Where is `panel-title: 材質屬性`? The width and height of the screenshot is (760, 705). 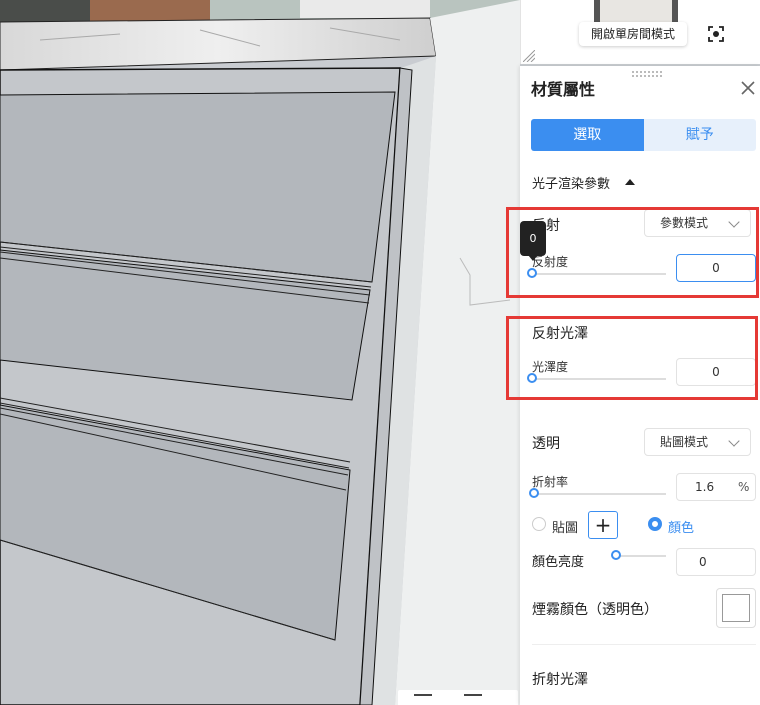 panel-title: 材質屬性 is located at coordinates (563, 89).